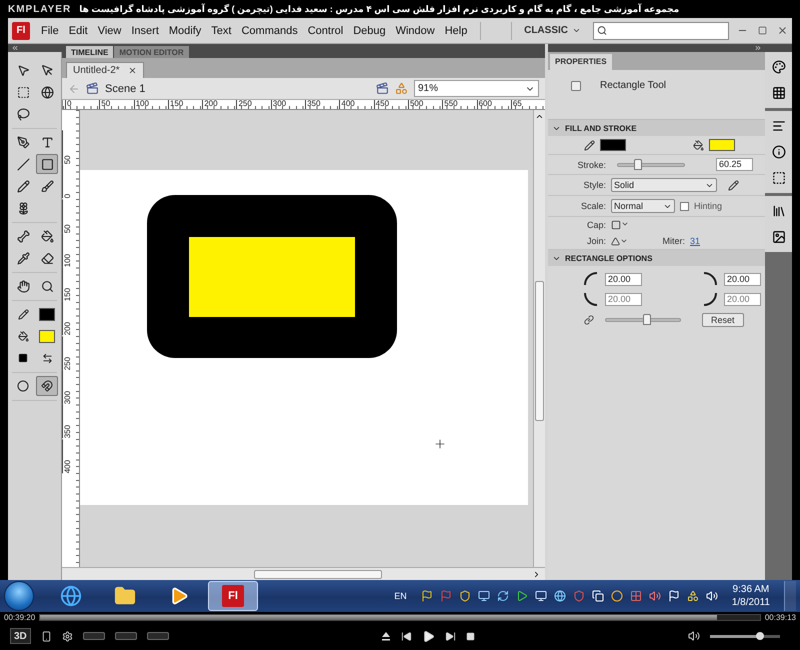 This screenshot has height=650, width=800. What do you see at coordinates (560, 596) in the screenshot?
I see `globe-icon` at bounding box center [560, 596].